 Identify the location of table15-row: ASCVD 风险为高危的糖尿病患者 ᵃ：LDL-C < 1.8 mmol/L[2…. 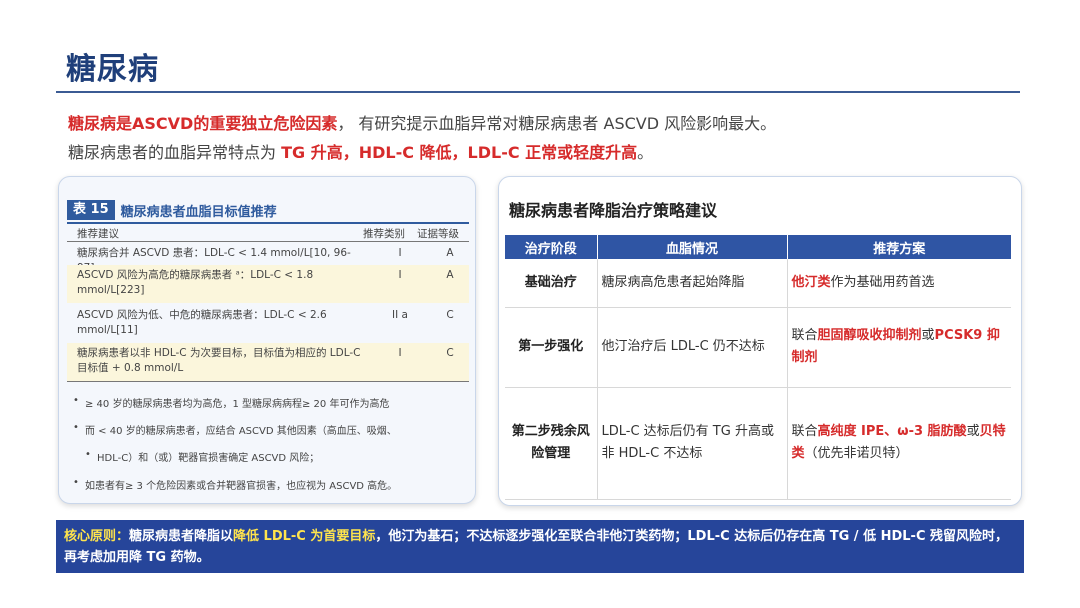
(268, 284).